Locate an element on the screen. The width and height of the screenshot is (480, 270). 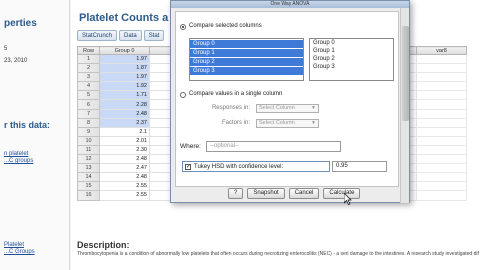
help-button: ? is located at coordinates (236, 193).